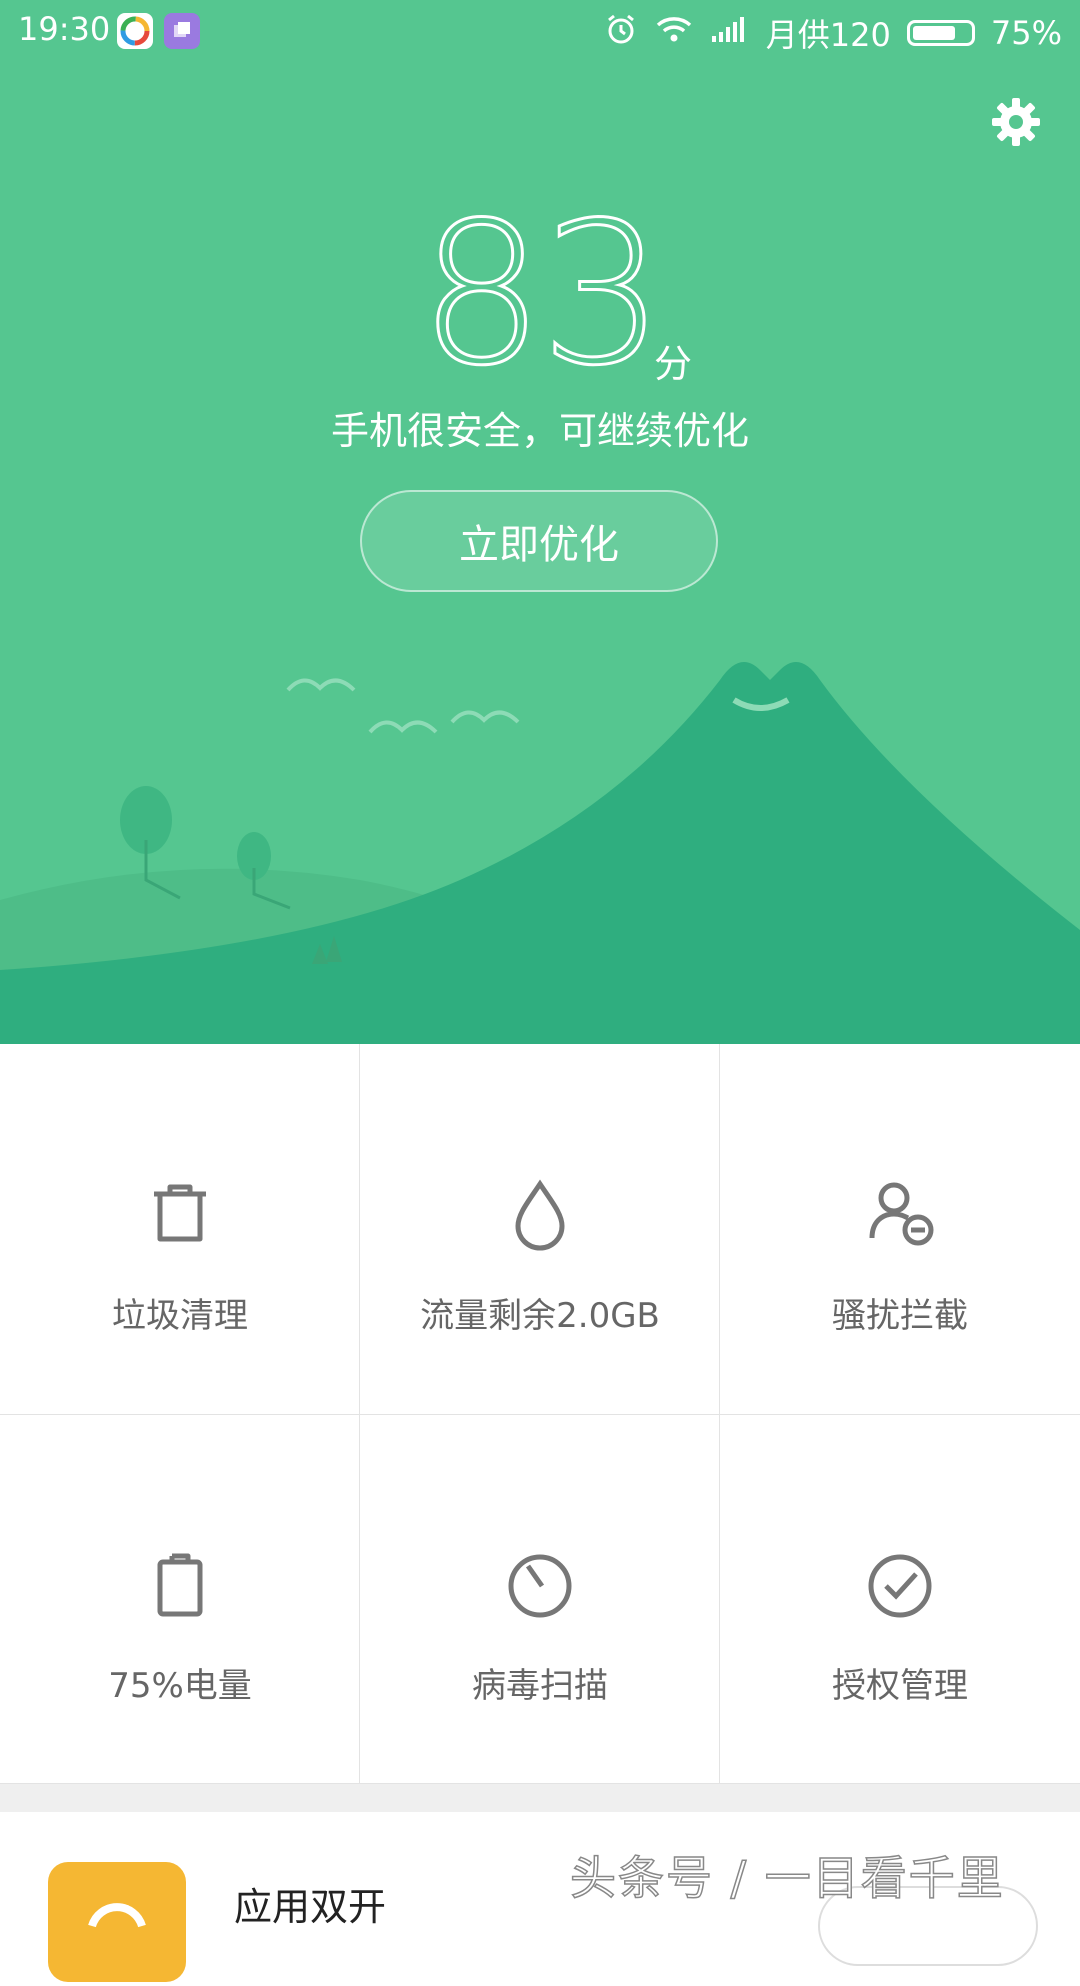 The width and height of the screenshot is (1080, 1986). I want to click on feature-junk-clean: 垃圾清理, so click(180, 1229).